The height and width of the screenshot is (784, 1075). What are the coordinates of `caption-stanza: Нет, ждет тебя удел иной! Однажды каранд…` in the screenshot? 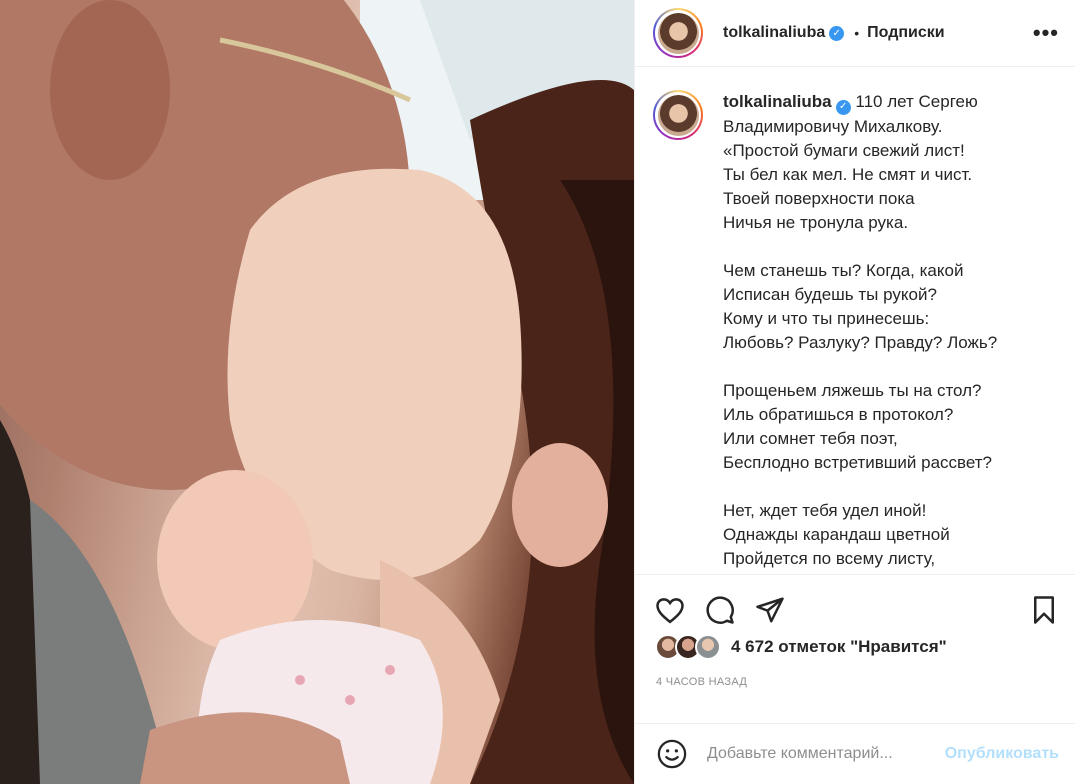 It's located at (836, 534).